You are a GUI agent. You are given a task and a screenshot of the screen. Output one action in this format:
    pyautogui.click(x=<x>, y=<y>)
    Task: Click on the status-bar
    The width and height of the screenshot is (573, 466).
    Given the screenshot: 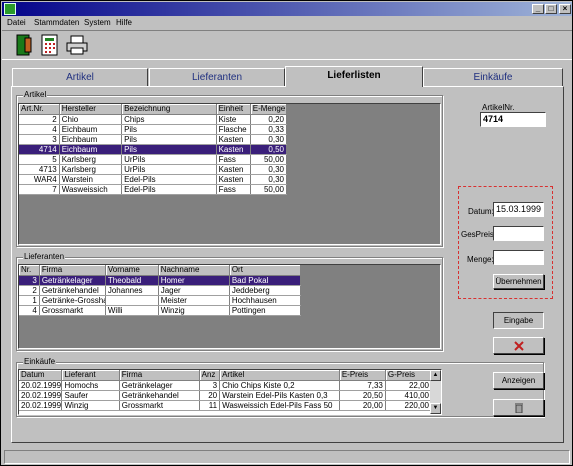 What is the action you would take?
    pyautogui.click(x=287, y=457)
    